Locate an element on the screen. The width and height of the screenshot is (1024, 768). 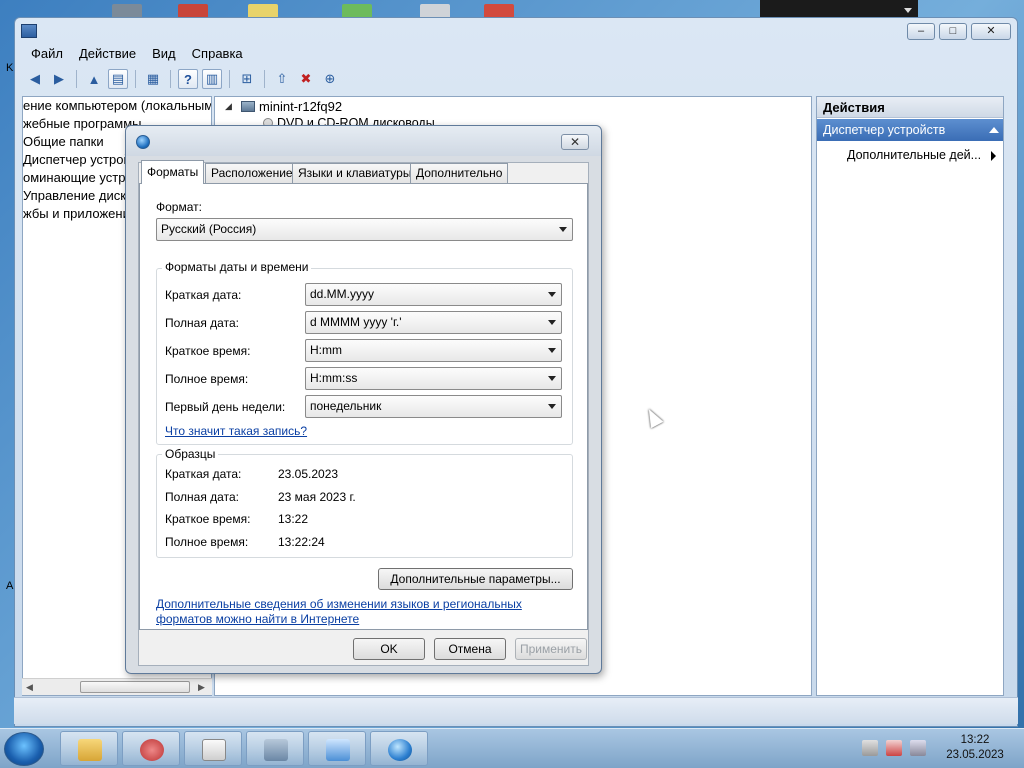
close-button: ✕ is located at coordinates (991, 31).